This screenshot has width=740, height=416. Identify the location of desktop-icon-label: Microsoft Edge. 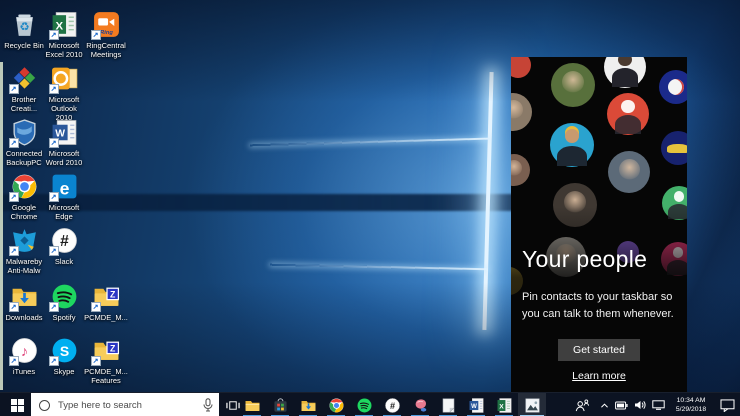
(64, 212).